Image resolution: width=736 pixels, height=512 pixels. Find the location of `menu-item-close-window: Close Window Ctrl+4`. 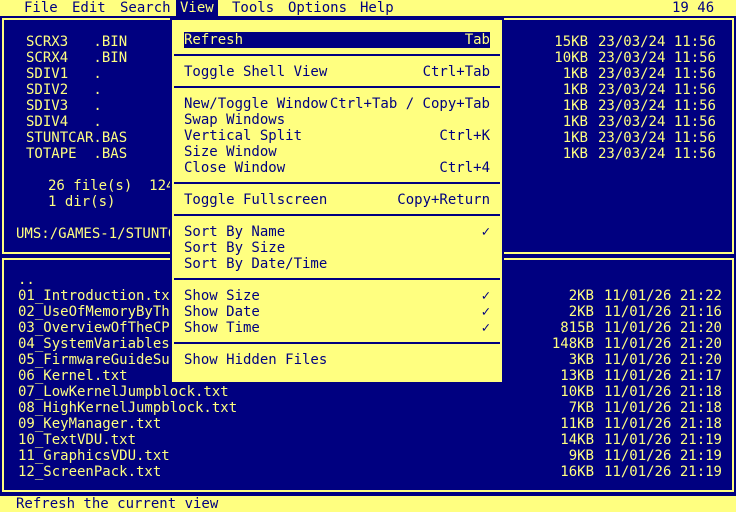

menu-item-close-window: Close Window Ctrl+4 is located at coordinates (337, 168).